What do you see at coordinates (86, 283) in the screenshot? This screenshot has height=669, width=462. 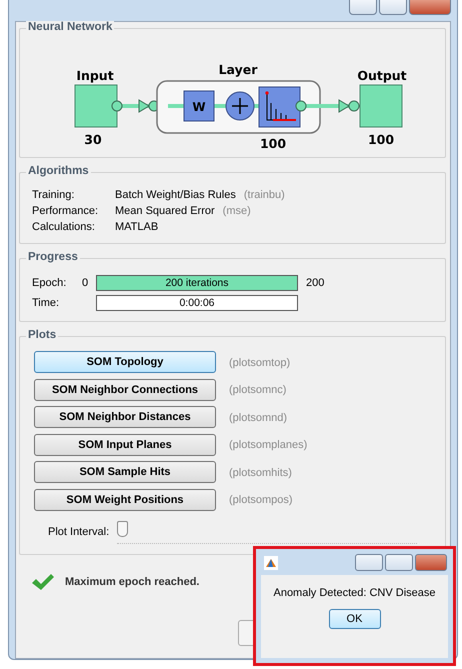 I see `range-start: 0` at bounding box center [86, 283].